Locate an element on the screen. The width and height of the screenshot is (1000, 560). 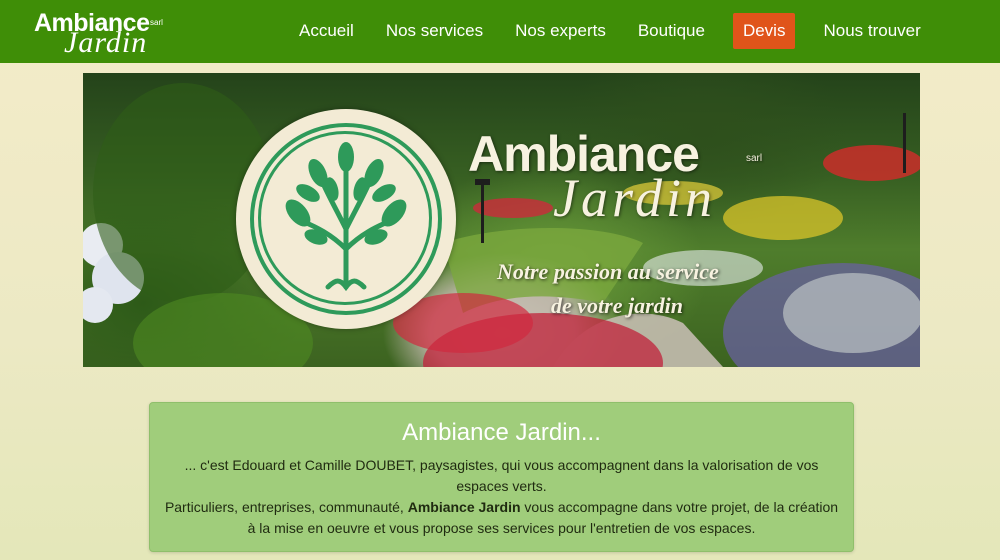
hero-tagline-line2: de votre jardin is located at coordinates (617, 305).